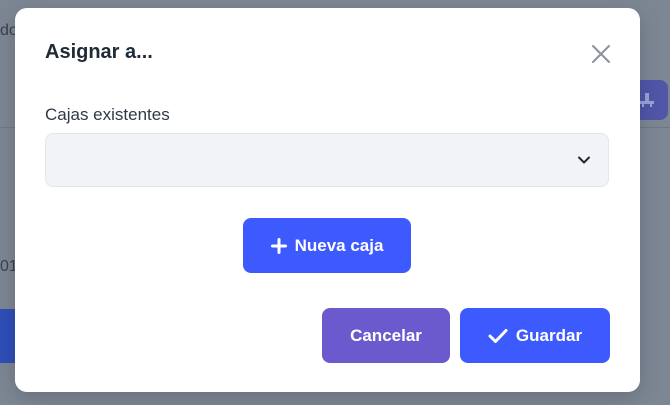 The height and width of the screenshot is (405, 670). Describe the element at coordinates (339, 245) in the screenshot. I see `new-box-label: Nueva caja` at that location.